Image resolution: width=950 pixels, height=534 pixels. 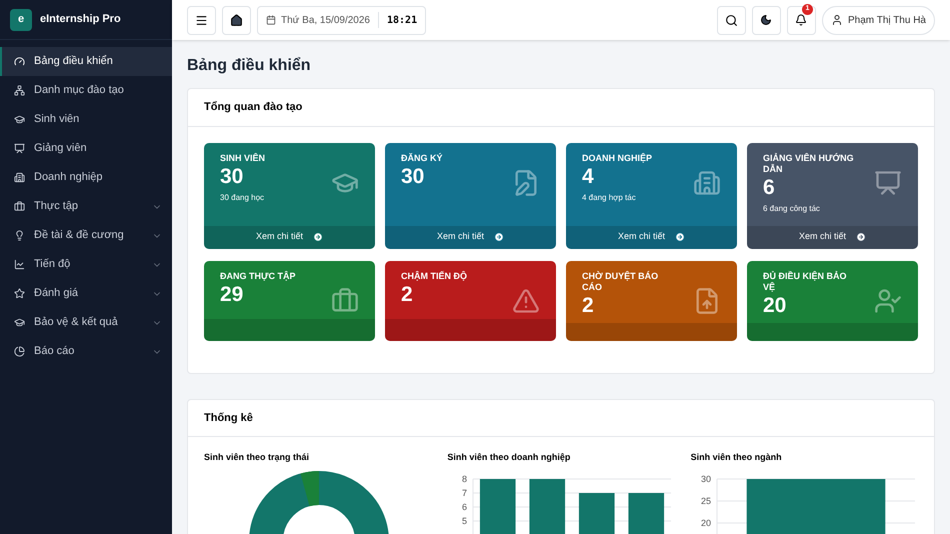 What do you see at coordinates (705, 479) in the screenshot?
I see `axis-tick-label: 30` at bounding box center [705, 479].